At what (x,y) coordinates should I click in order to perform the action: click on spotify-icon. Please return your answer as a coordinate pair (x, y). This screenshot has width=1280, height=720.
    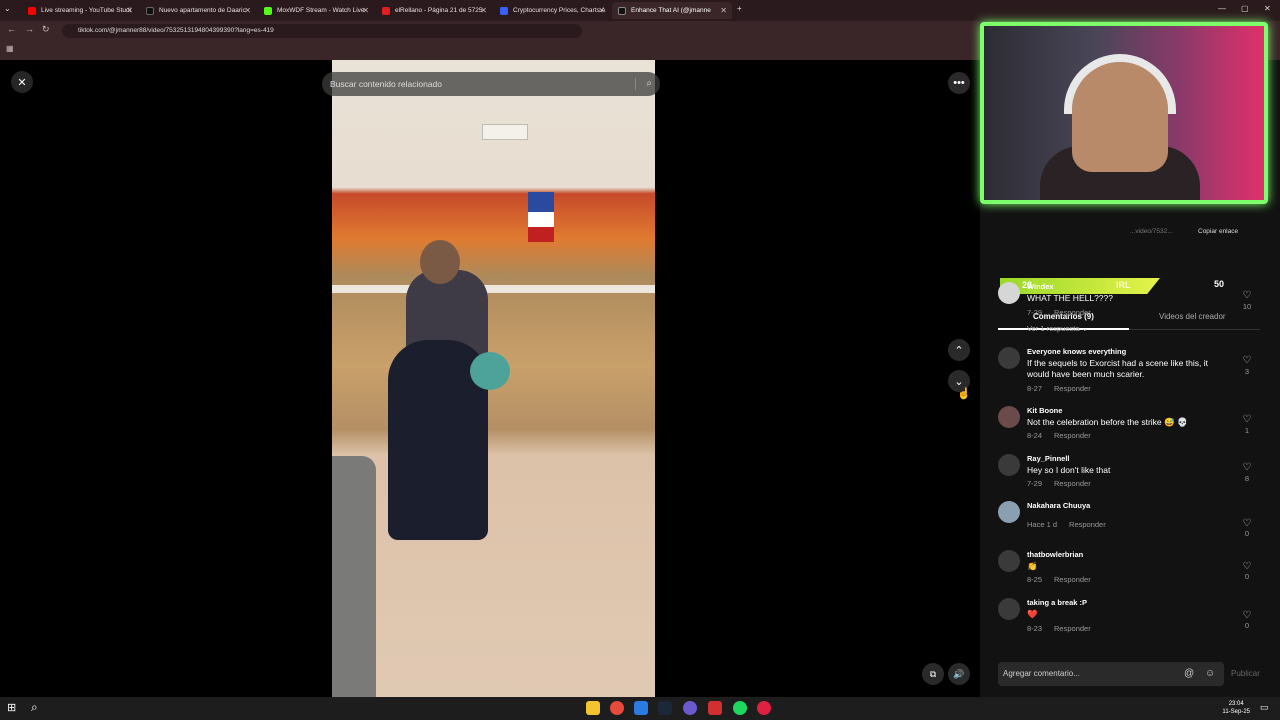
    Looking at the image, I should click on (740, 708).